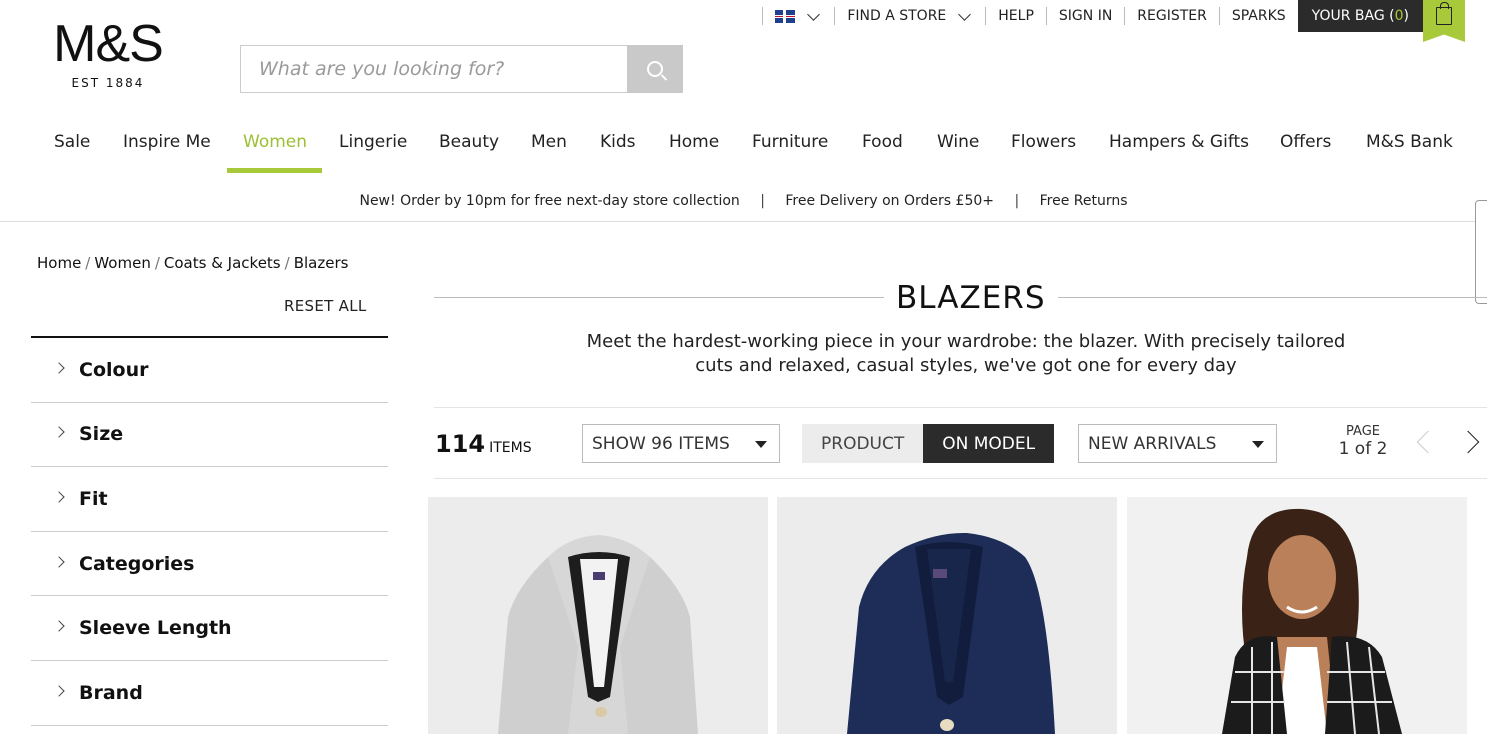 Image resolution: width=1487 pixels, height=734 pixels. What do you see at coordinates (209, 499) in the screenshot?
I see `facet-fit: Fit` at bounding box center [209, 499].